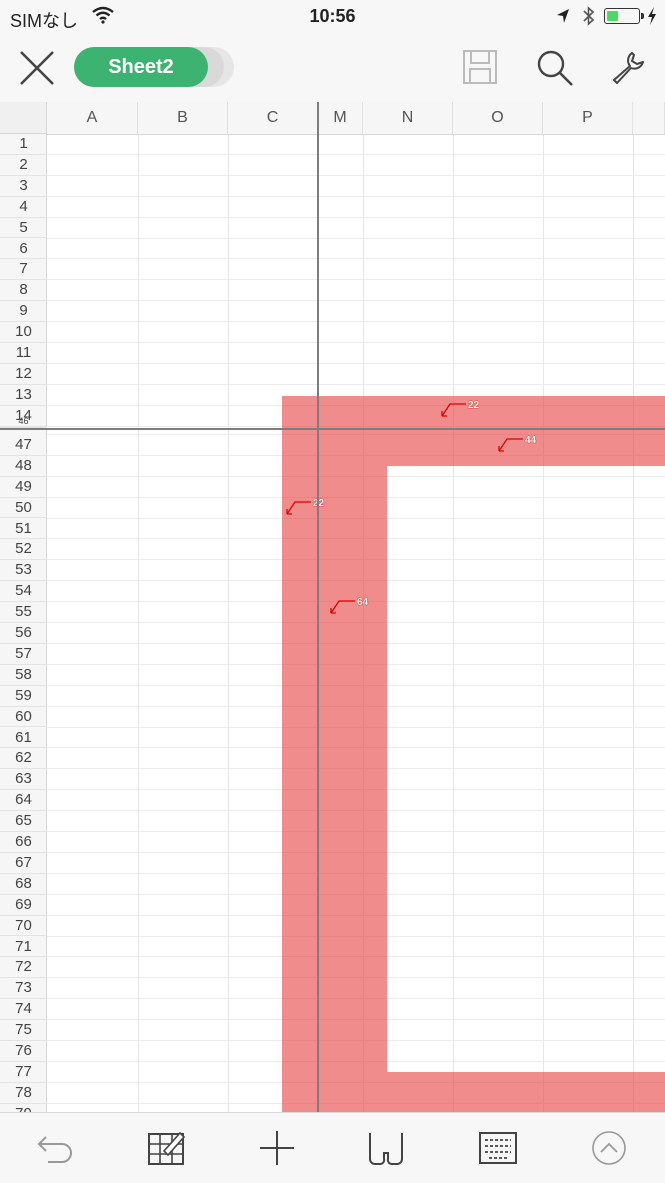  Describe the element at coordinates (23, 1010) in the screenshot. I see `row-header: 74` at that location.